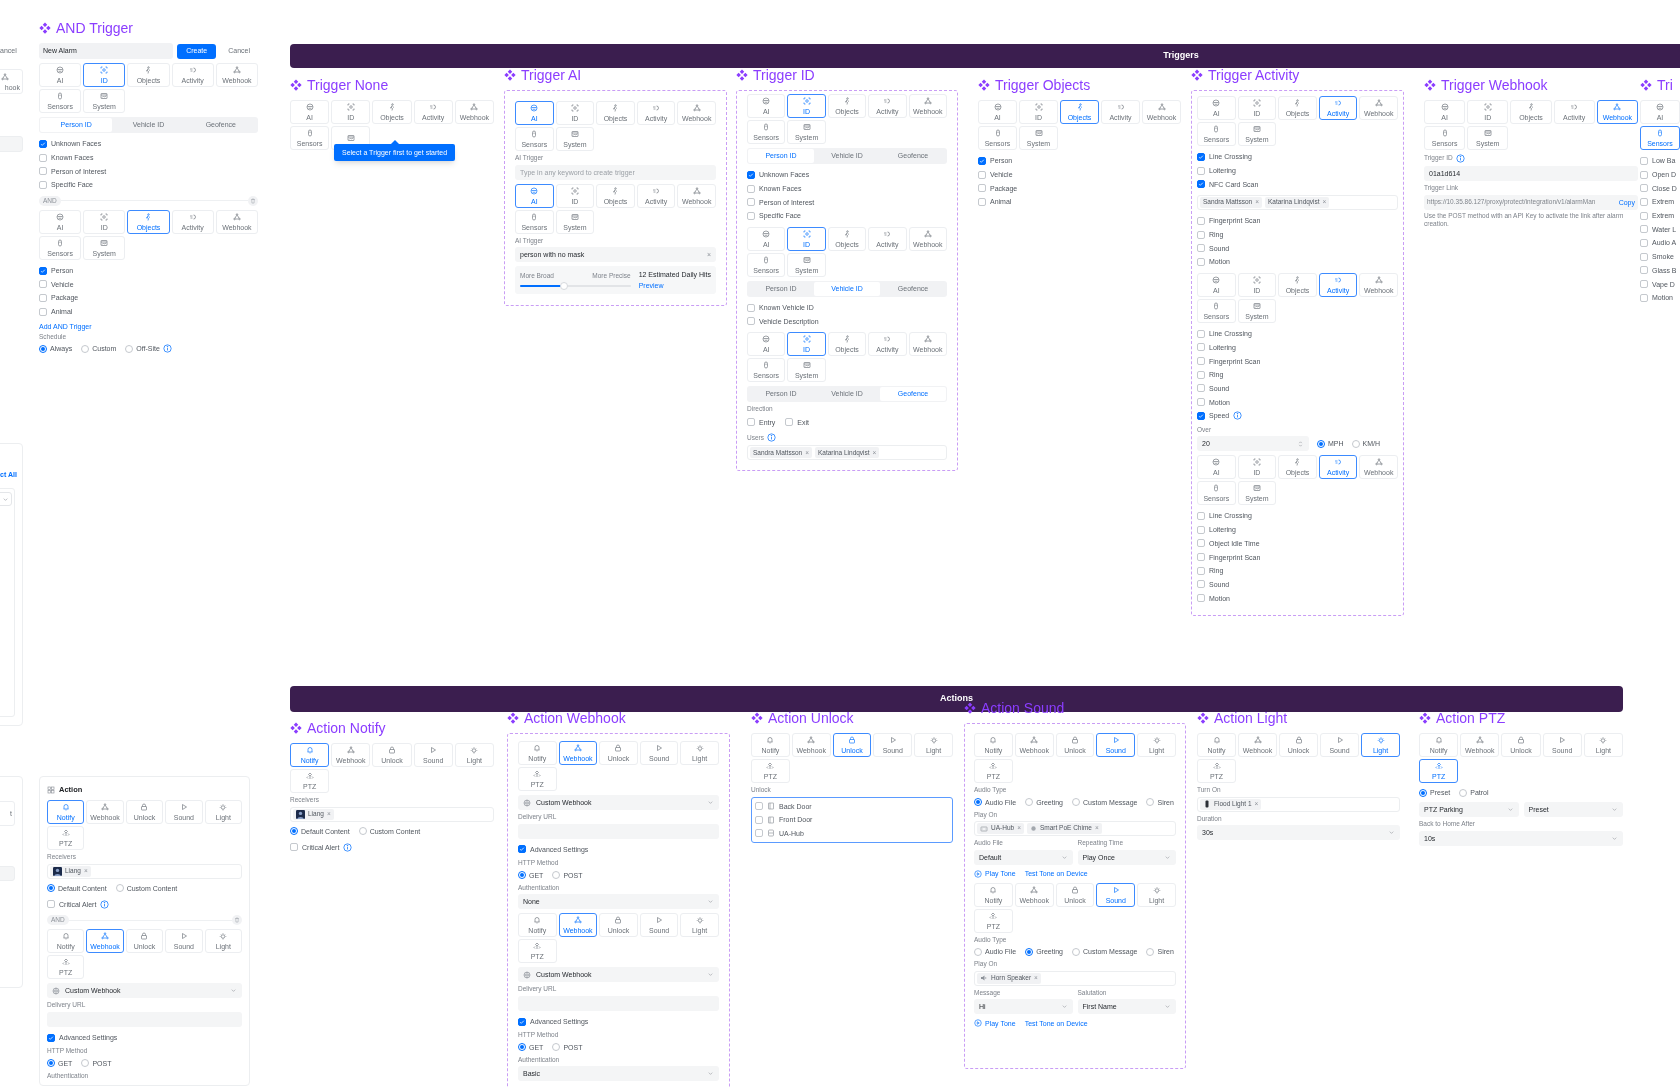 This screenshot has height=1088, width=1680. What do you see at coordinates (771, 833) in the screenshot?
I see `hub-icon` at bounding box center [771, 833].